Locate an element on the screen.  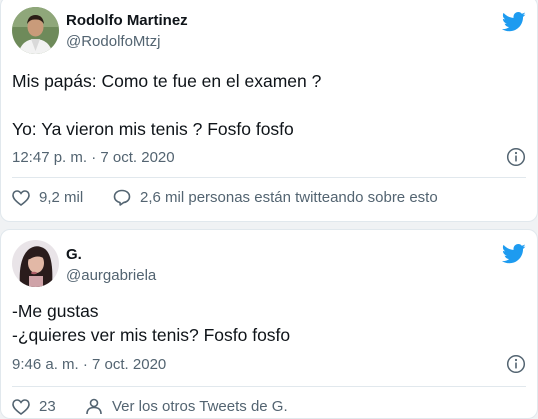
person-icon is located at coordinates (94, 406).